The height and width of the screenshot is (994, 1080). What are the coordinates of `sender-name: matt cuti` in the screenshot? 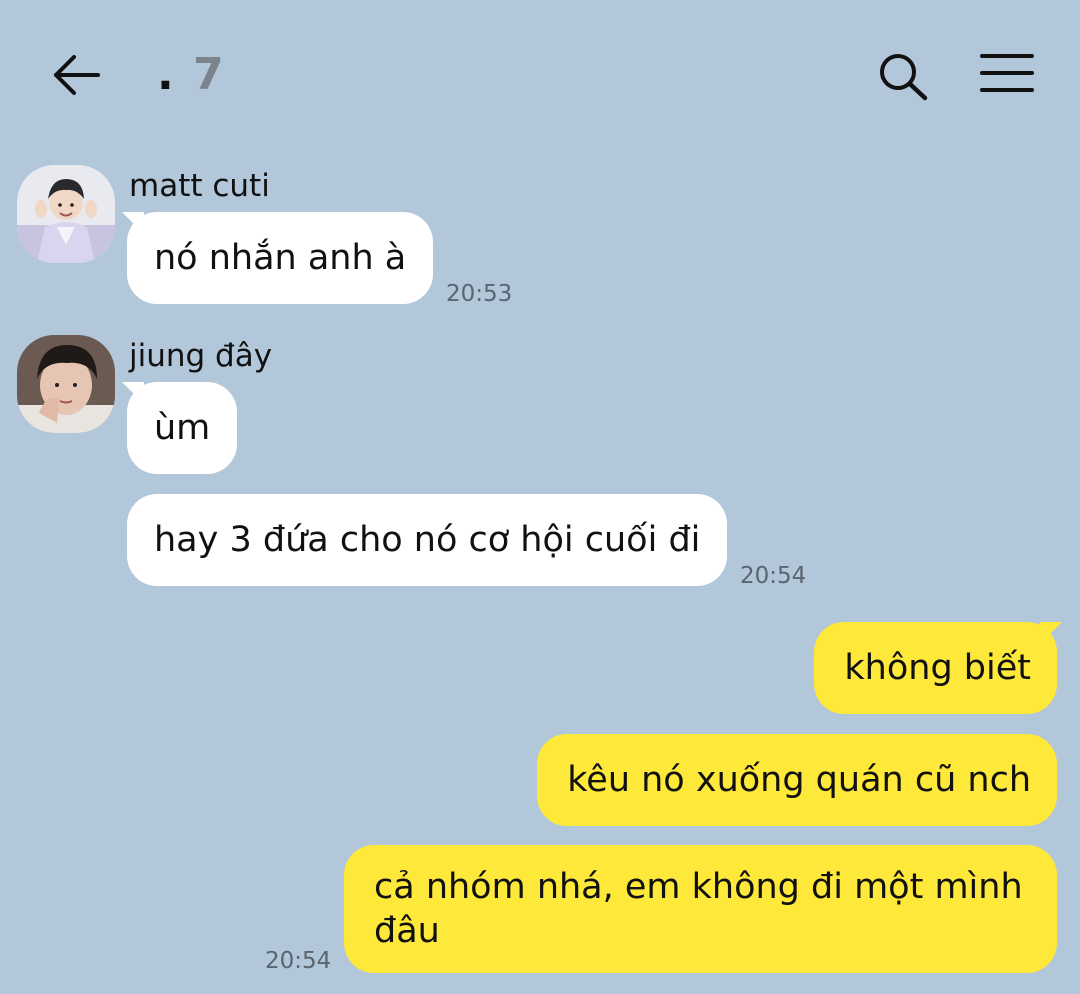 It's located at (199, 186).